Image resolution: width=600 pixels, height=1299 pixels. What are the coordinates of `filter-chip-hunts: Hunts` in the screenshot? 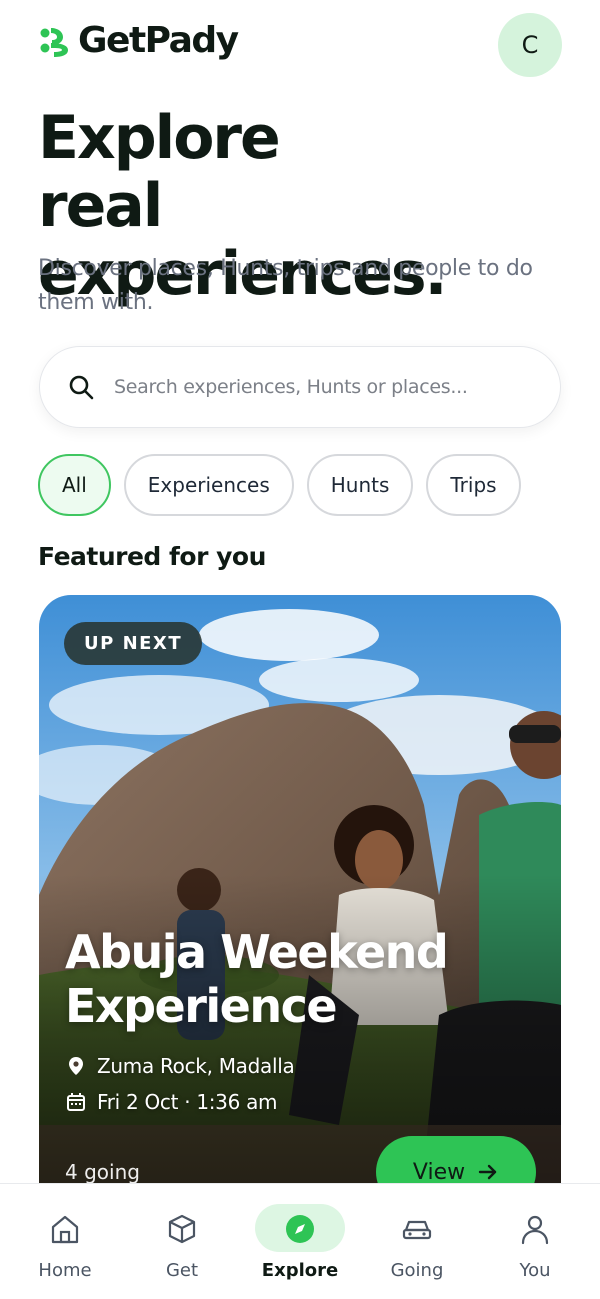 It's located at (360, 485).